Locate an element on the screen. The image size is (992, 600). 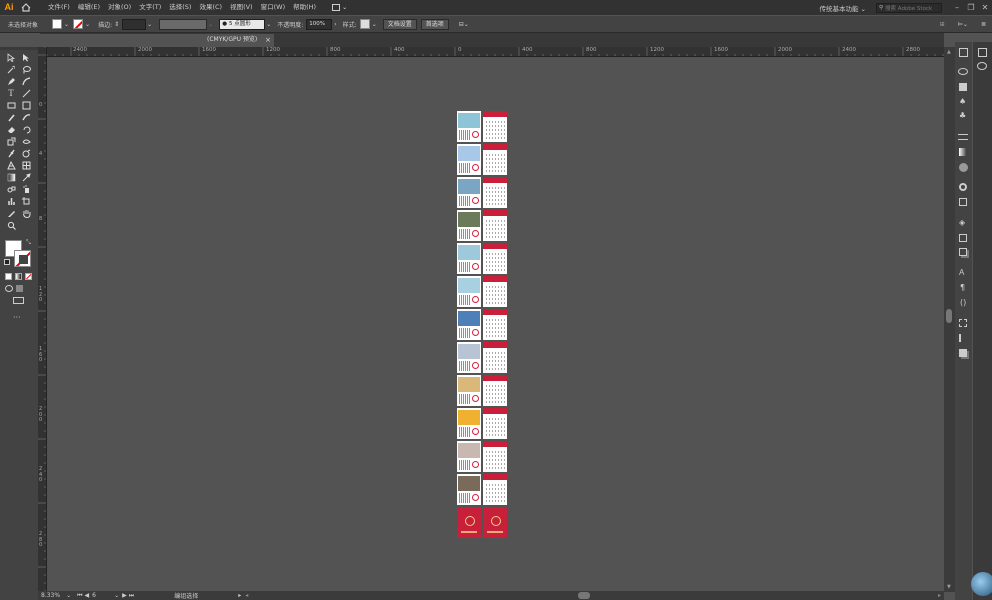
menu-type: 文字(T) is located at coordinates (150, 7).